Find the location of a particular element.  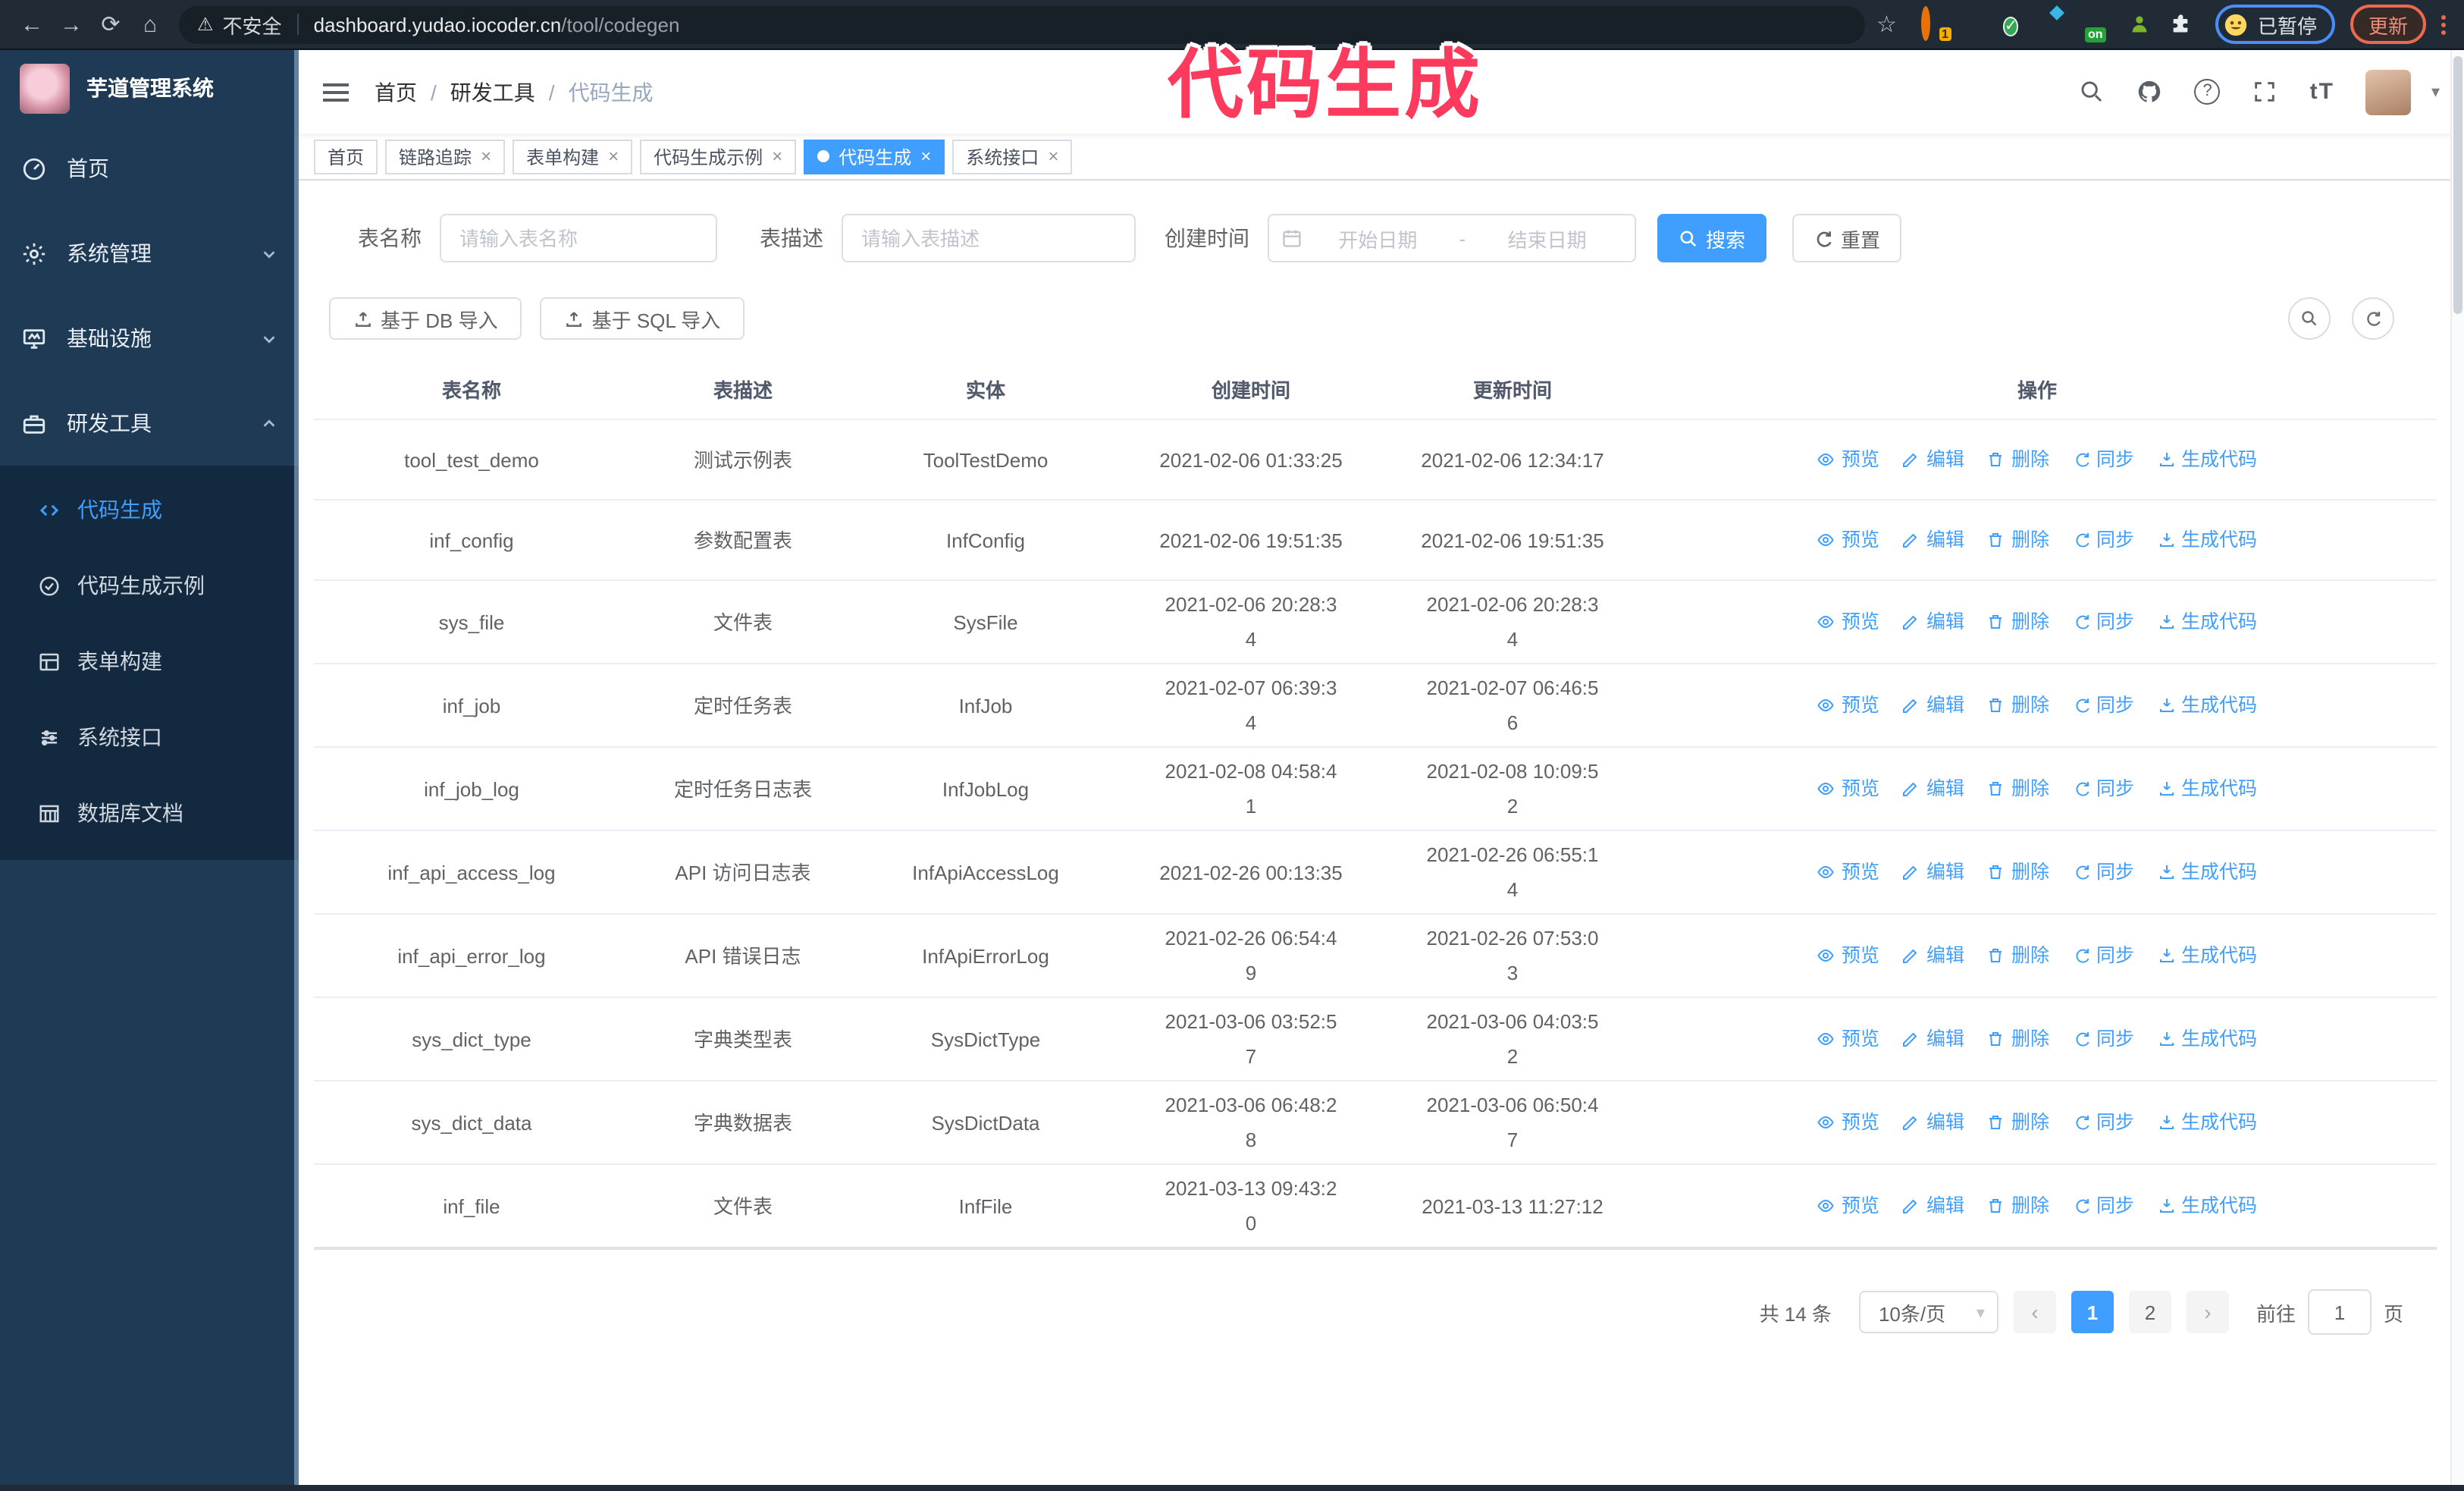

extensions-puzzle-icon is located at coordinates (2180, 24).